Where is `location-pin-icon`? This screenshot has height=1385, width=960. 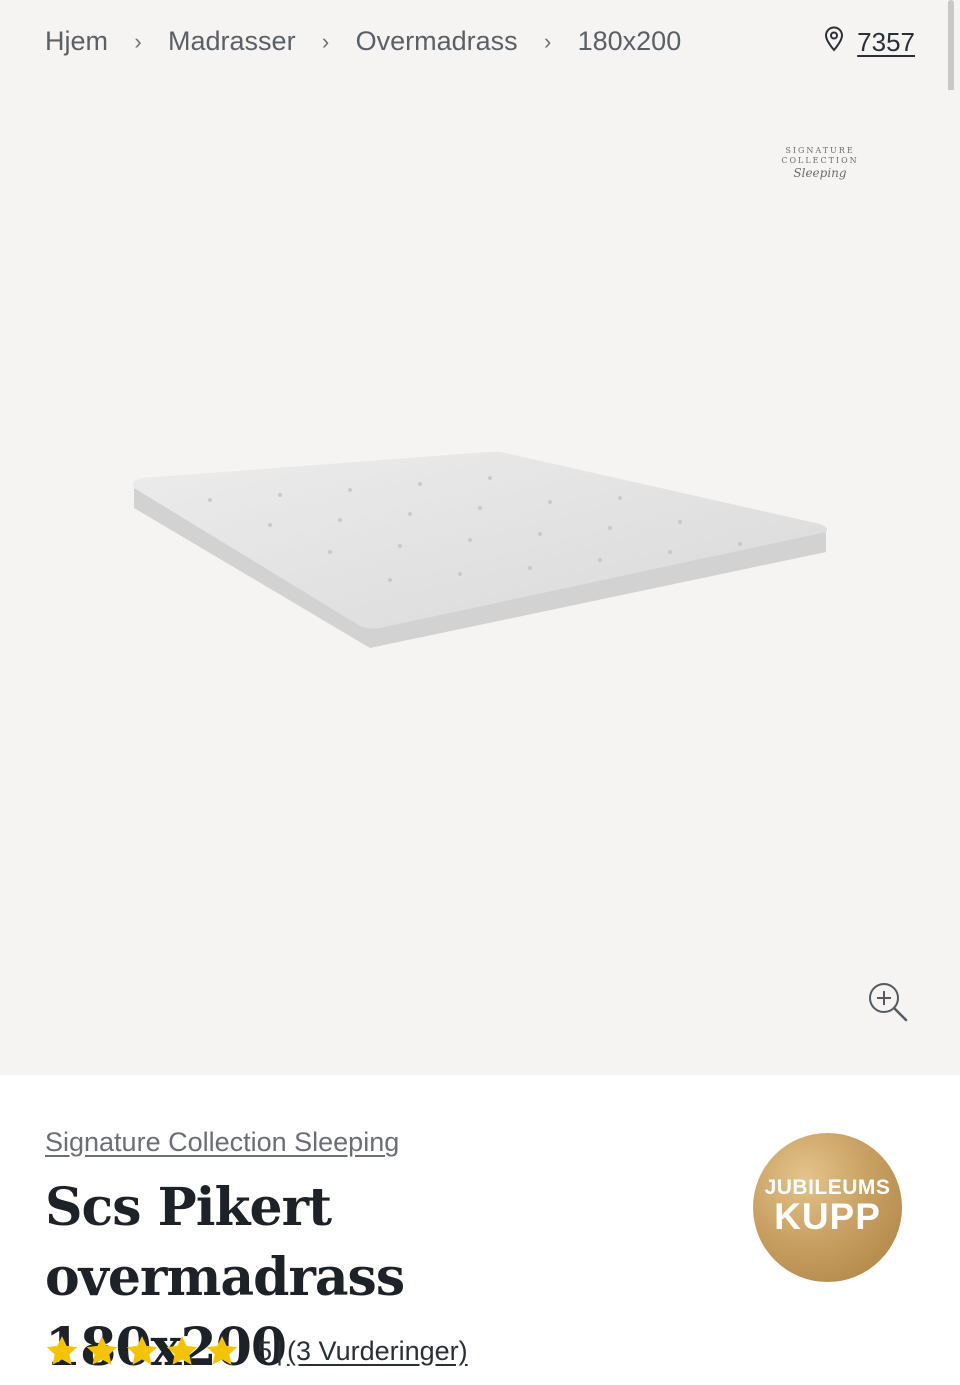
location-pin-icon is located at coordinates (834, 42).